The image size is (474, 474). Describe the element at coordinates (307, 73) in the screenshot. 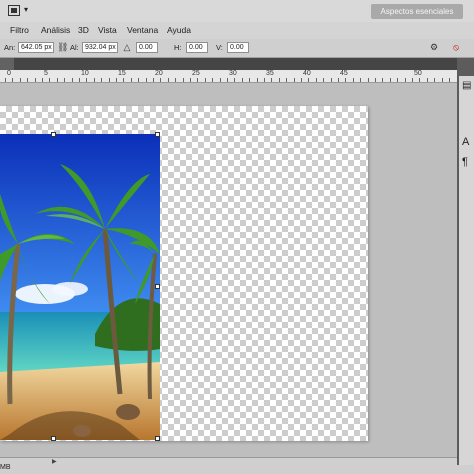

I see `ruler-label: 40` at that location.